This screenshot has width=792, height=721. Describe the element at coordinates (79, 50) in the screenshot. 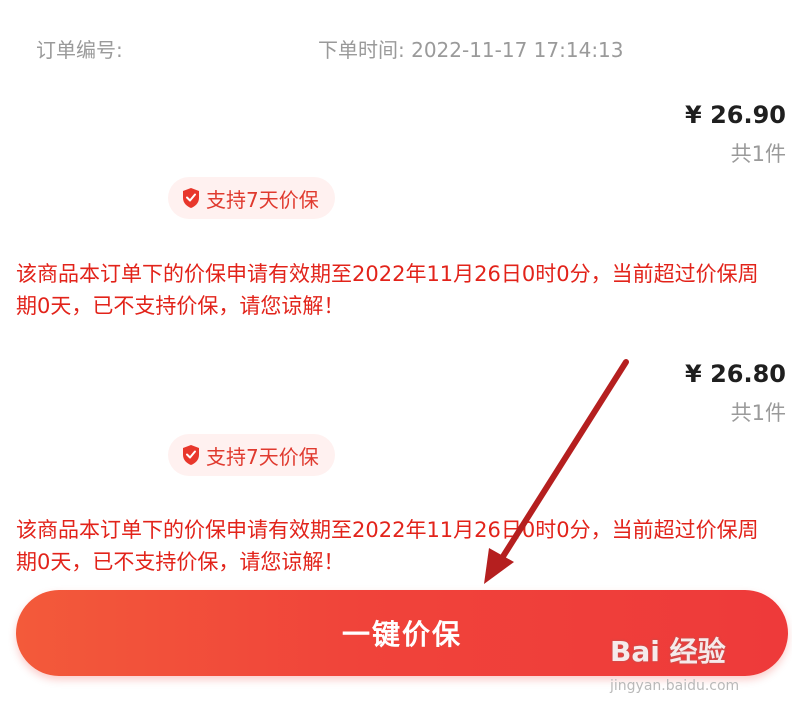

I see `order-number-label: 订单编号:` at that location.